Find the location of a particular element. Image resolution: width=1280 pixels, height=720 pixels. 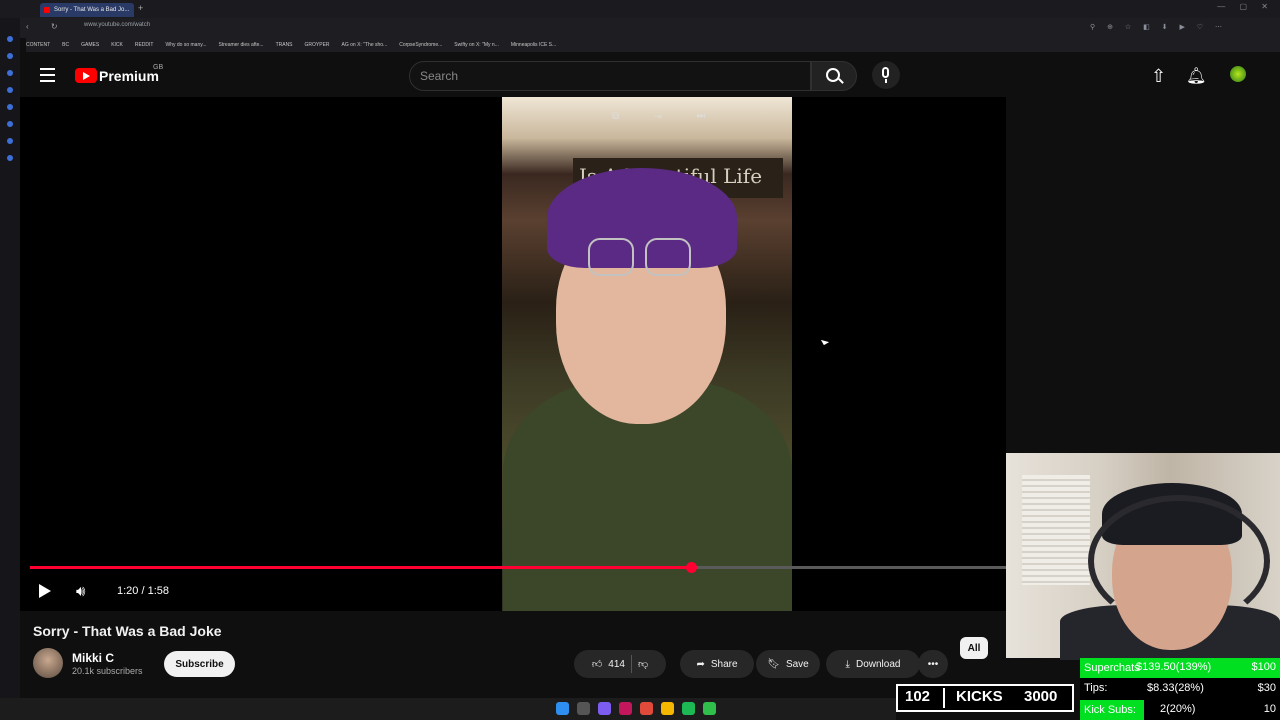

bookmark-item: GROYPER is located at coordinates (317, 45).